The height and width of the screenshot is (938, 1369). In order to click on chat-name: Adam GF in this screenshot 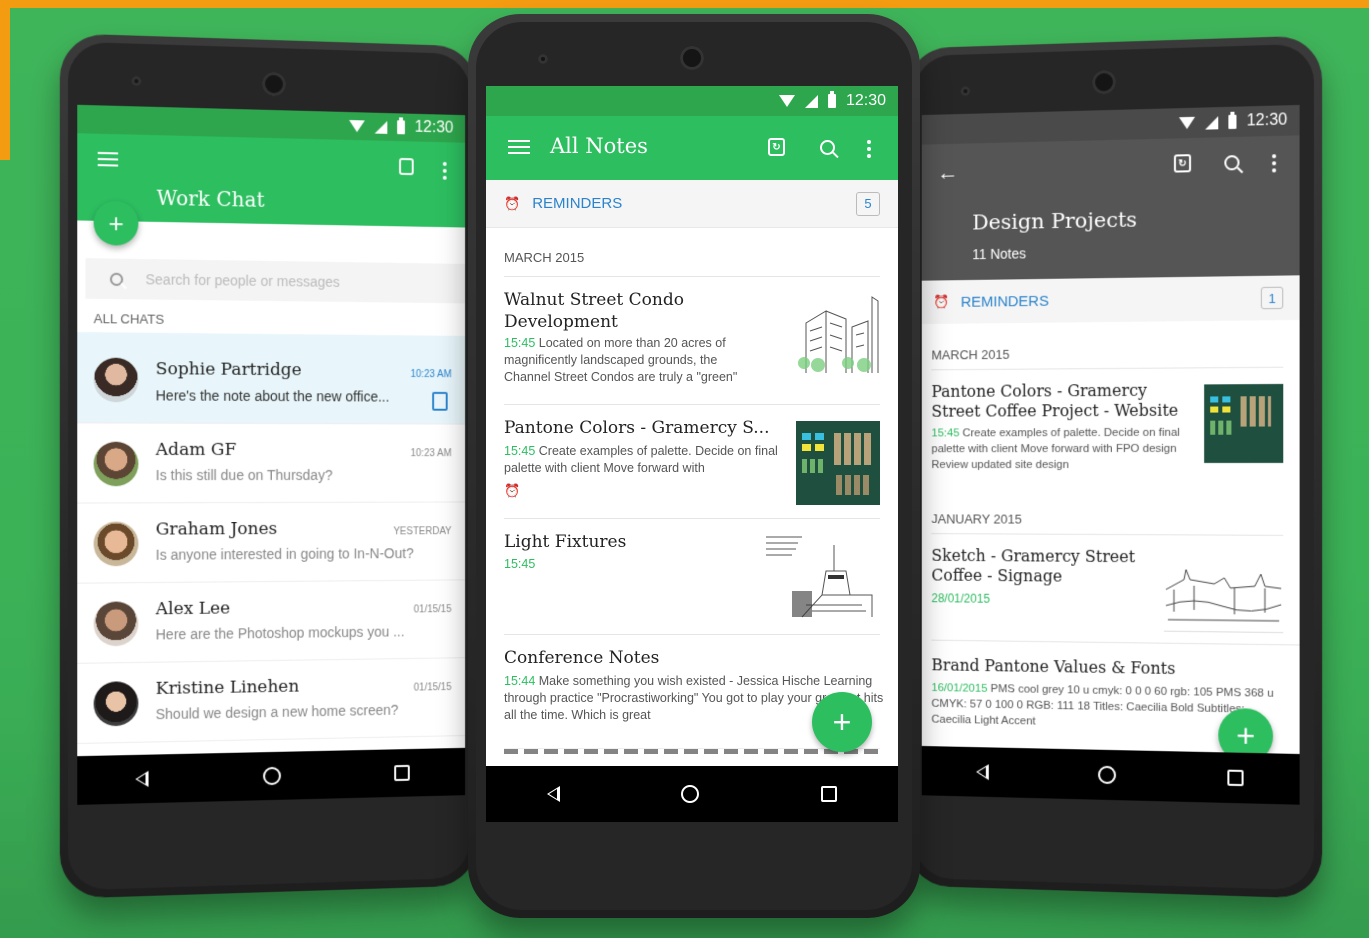, I will do `click(196, 449)`.